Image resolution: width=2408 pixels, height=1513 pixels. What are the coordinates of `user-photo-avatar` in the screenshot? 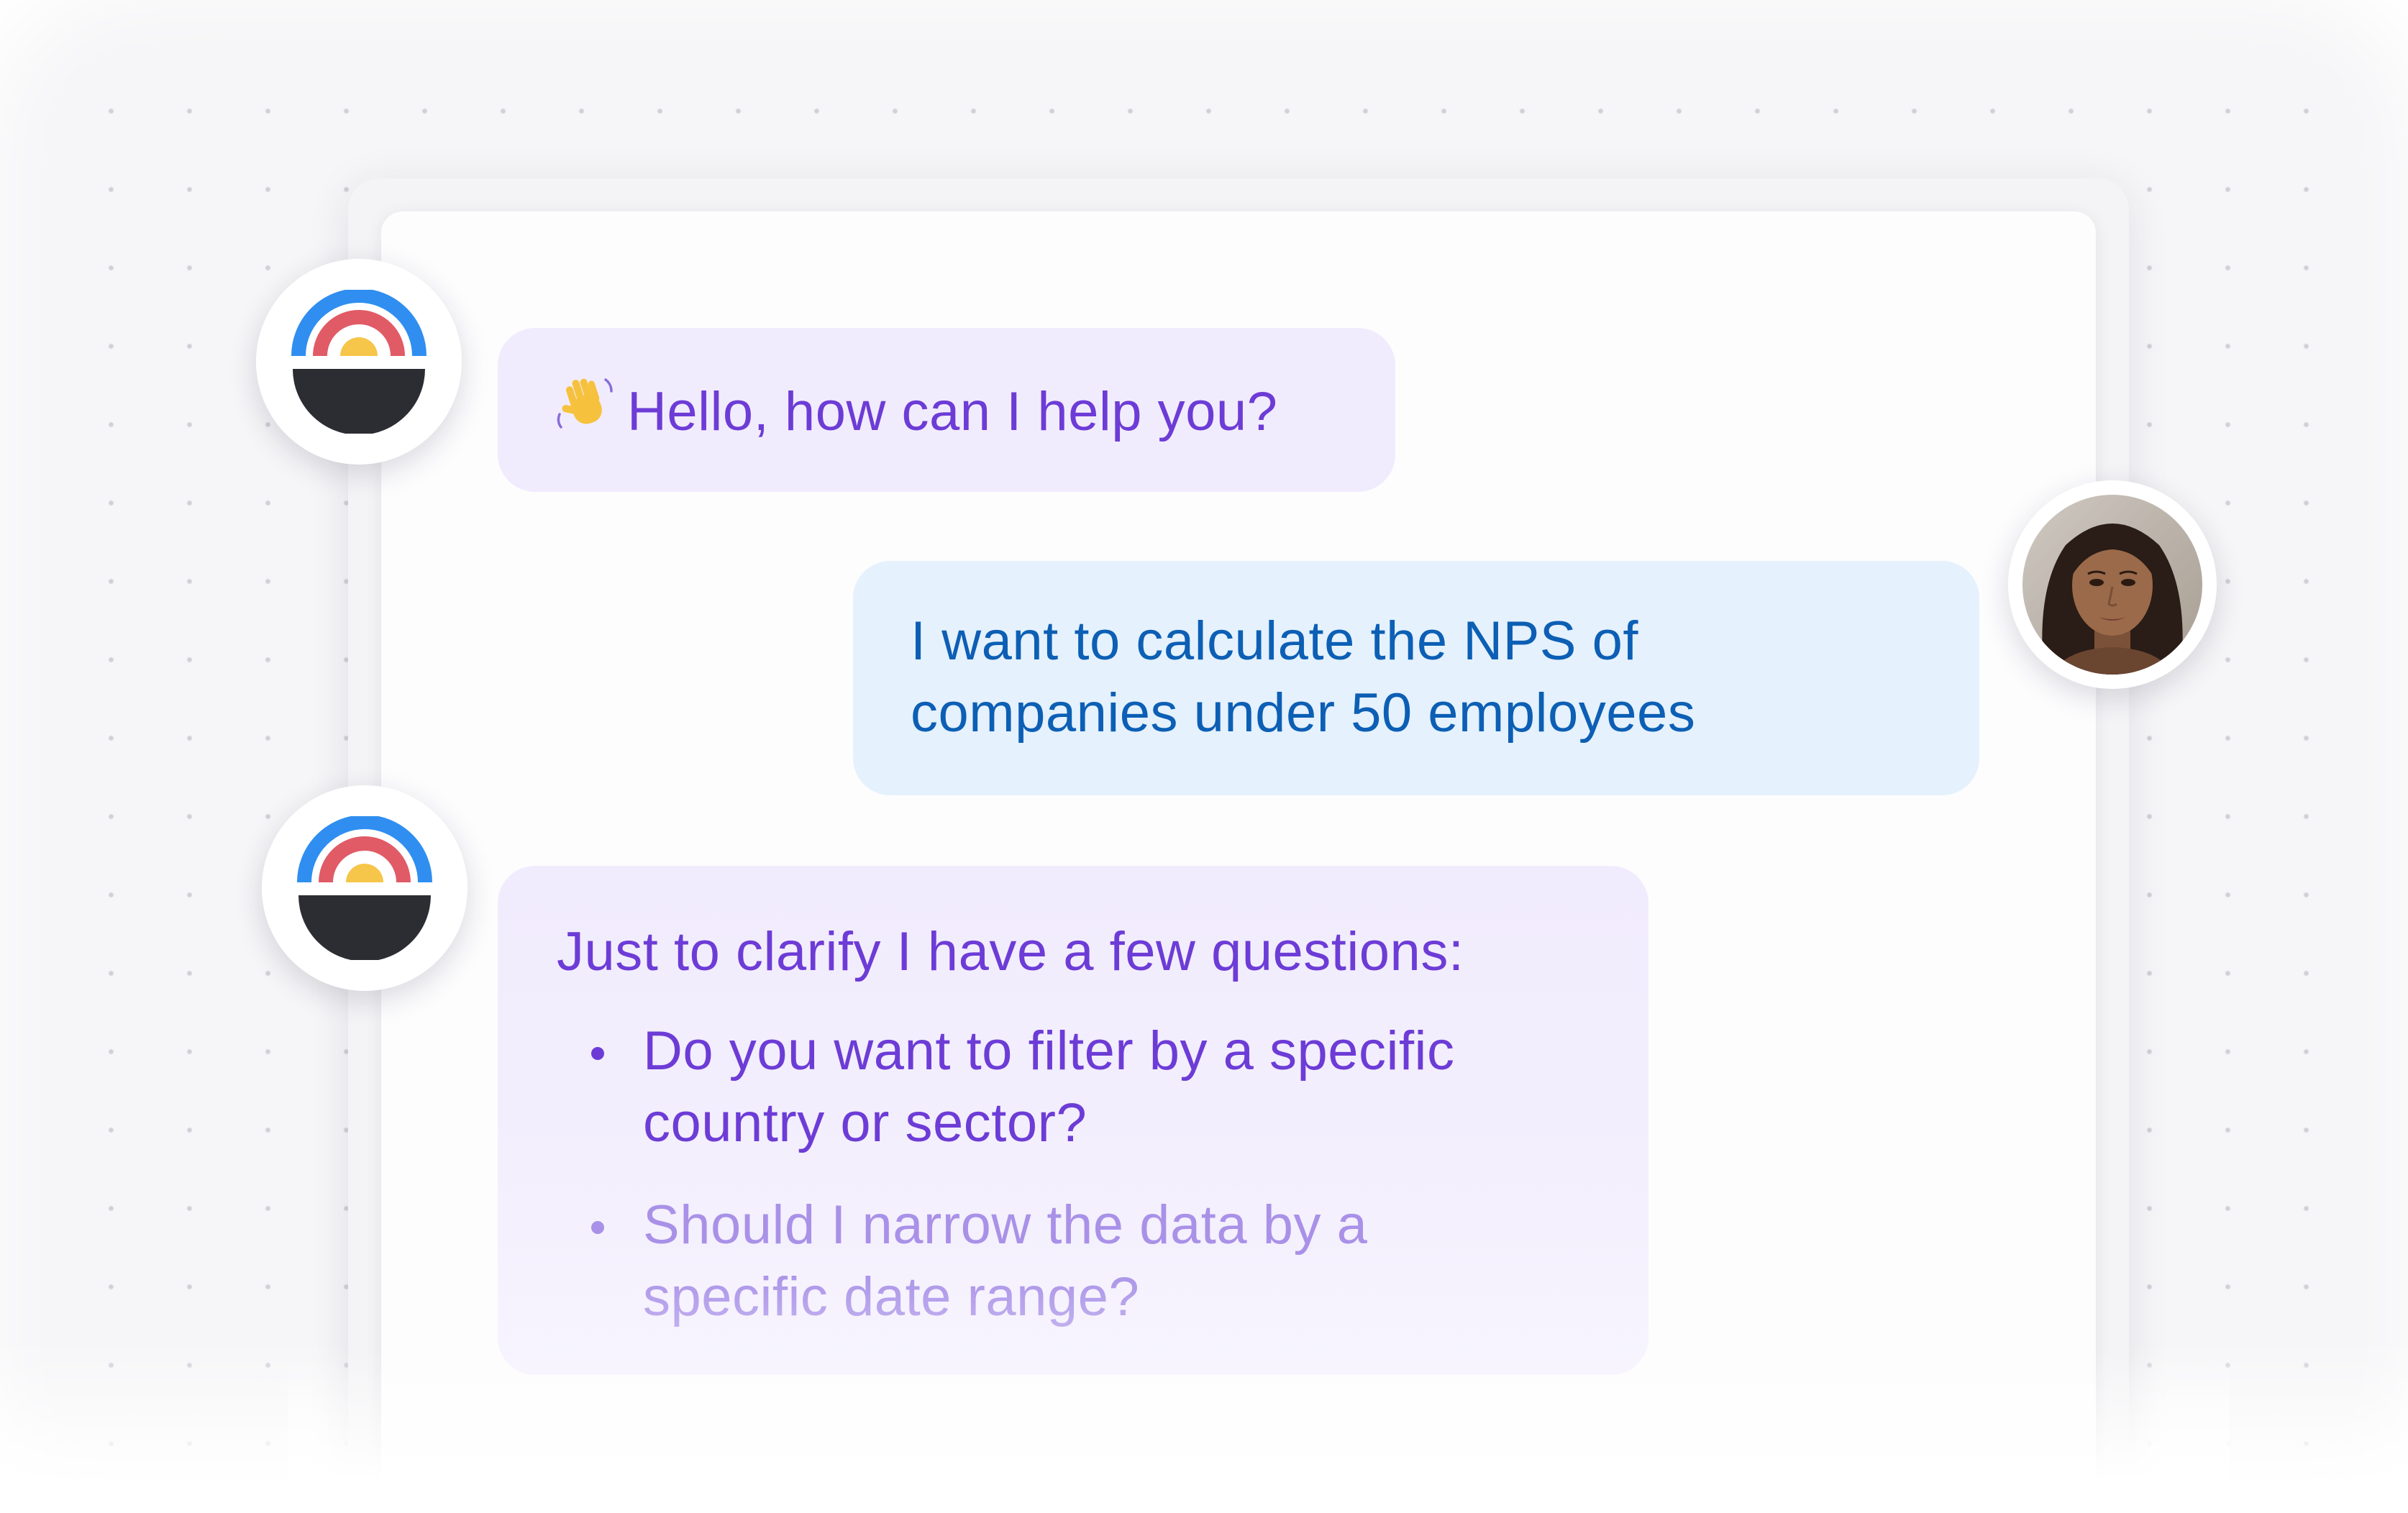 It's located at (2112, 585).